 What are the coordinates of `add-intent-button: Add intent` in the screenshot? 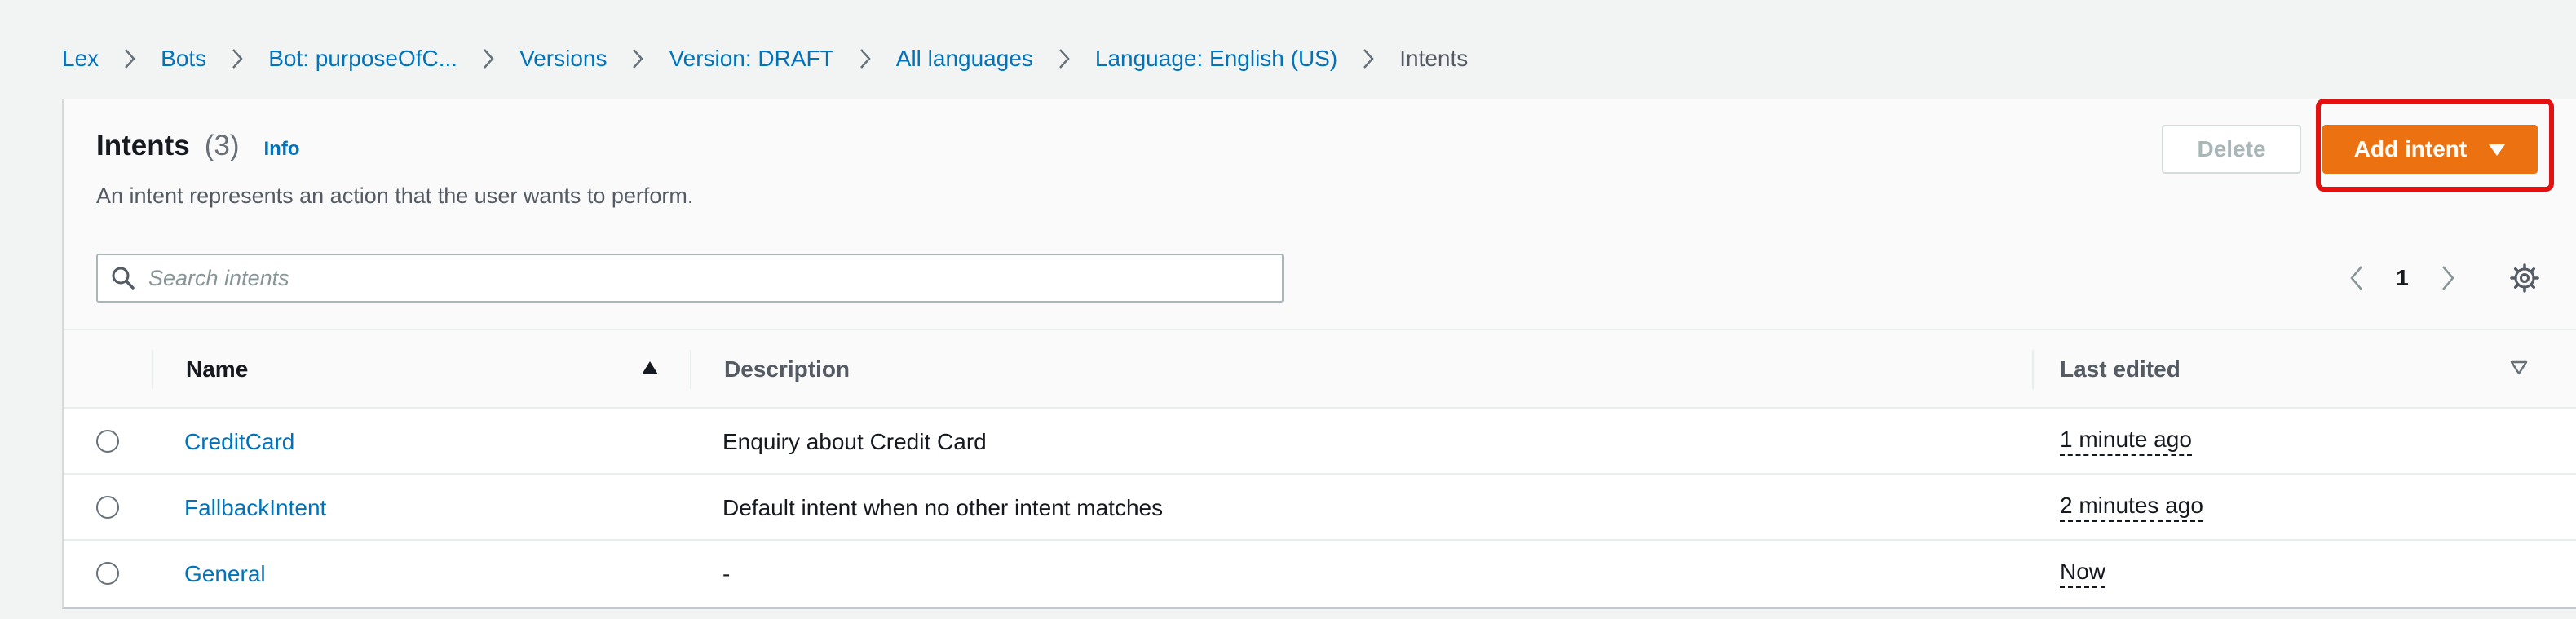 It's located at (2430, 150).